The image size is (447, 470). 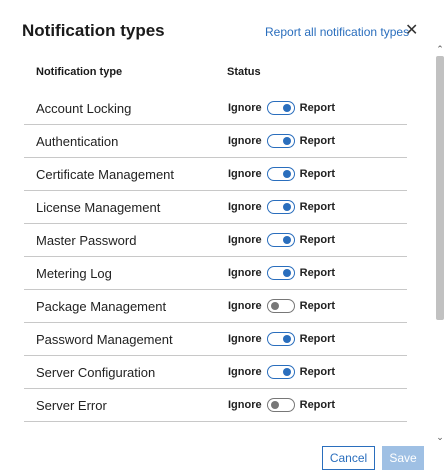 I want to click on notification-type-name: Certificate Management, so click(x=105, y=174).